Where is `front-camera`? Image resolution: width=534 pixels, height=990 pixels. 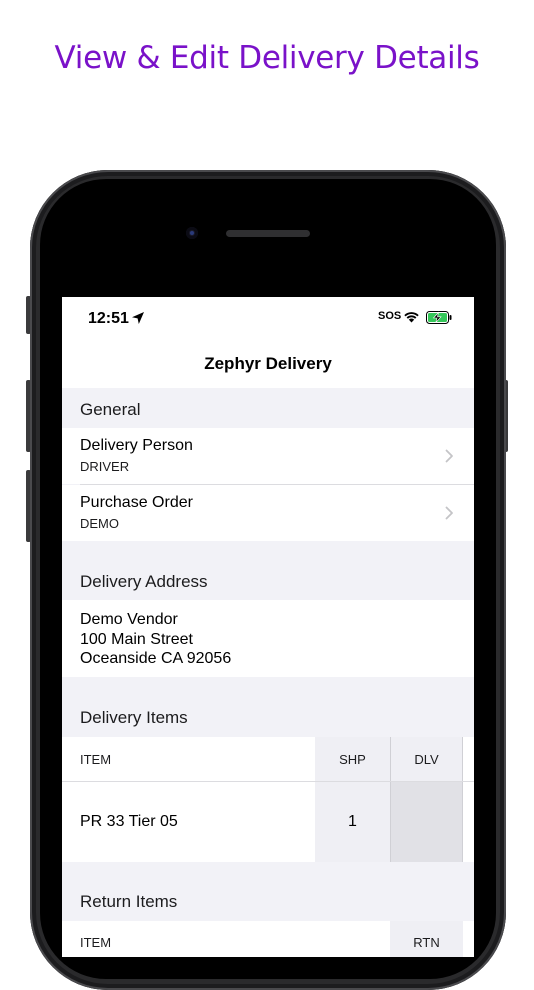
front-camera is located at coordinates (192, 233).